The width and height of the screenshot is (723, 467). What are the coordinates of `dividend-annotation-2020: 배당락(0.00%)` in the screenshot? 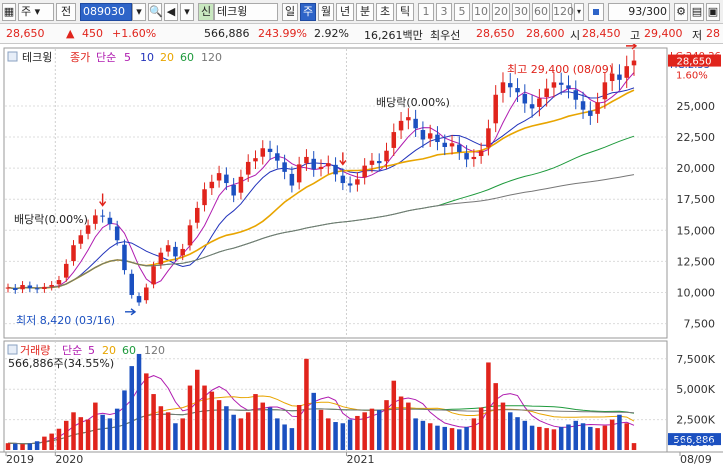 It's located at (51, 219).